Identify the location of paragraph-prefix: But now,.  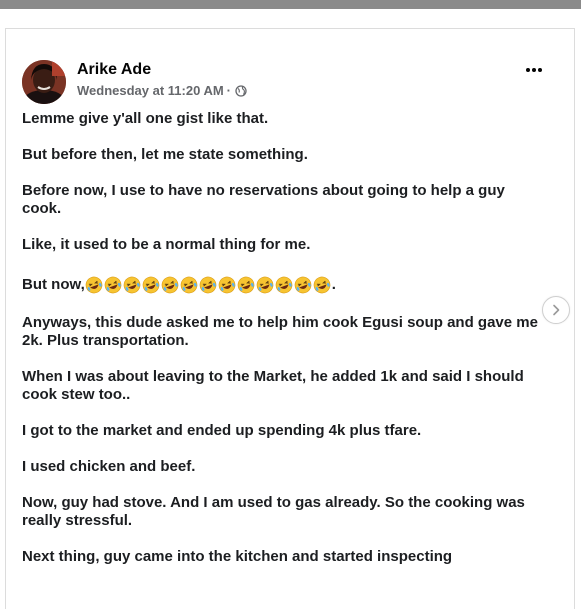
(53, 284).